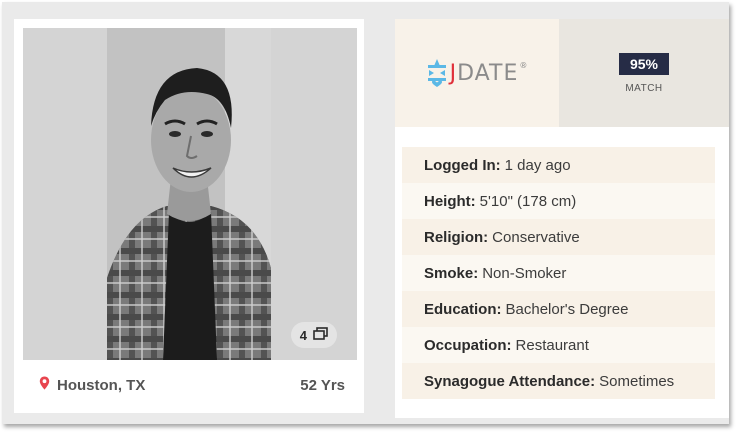 The width and height of the screenshot is (741, 434). I want to click on detail-label: Height:, so click(450, 201).